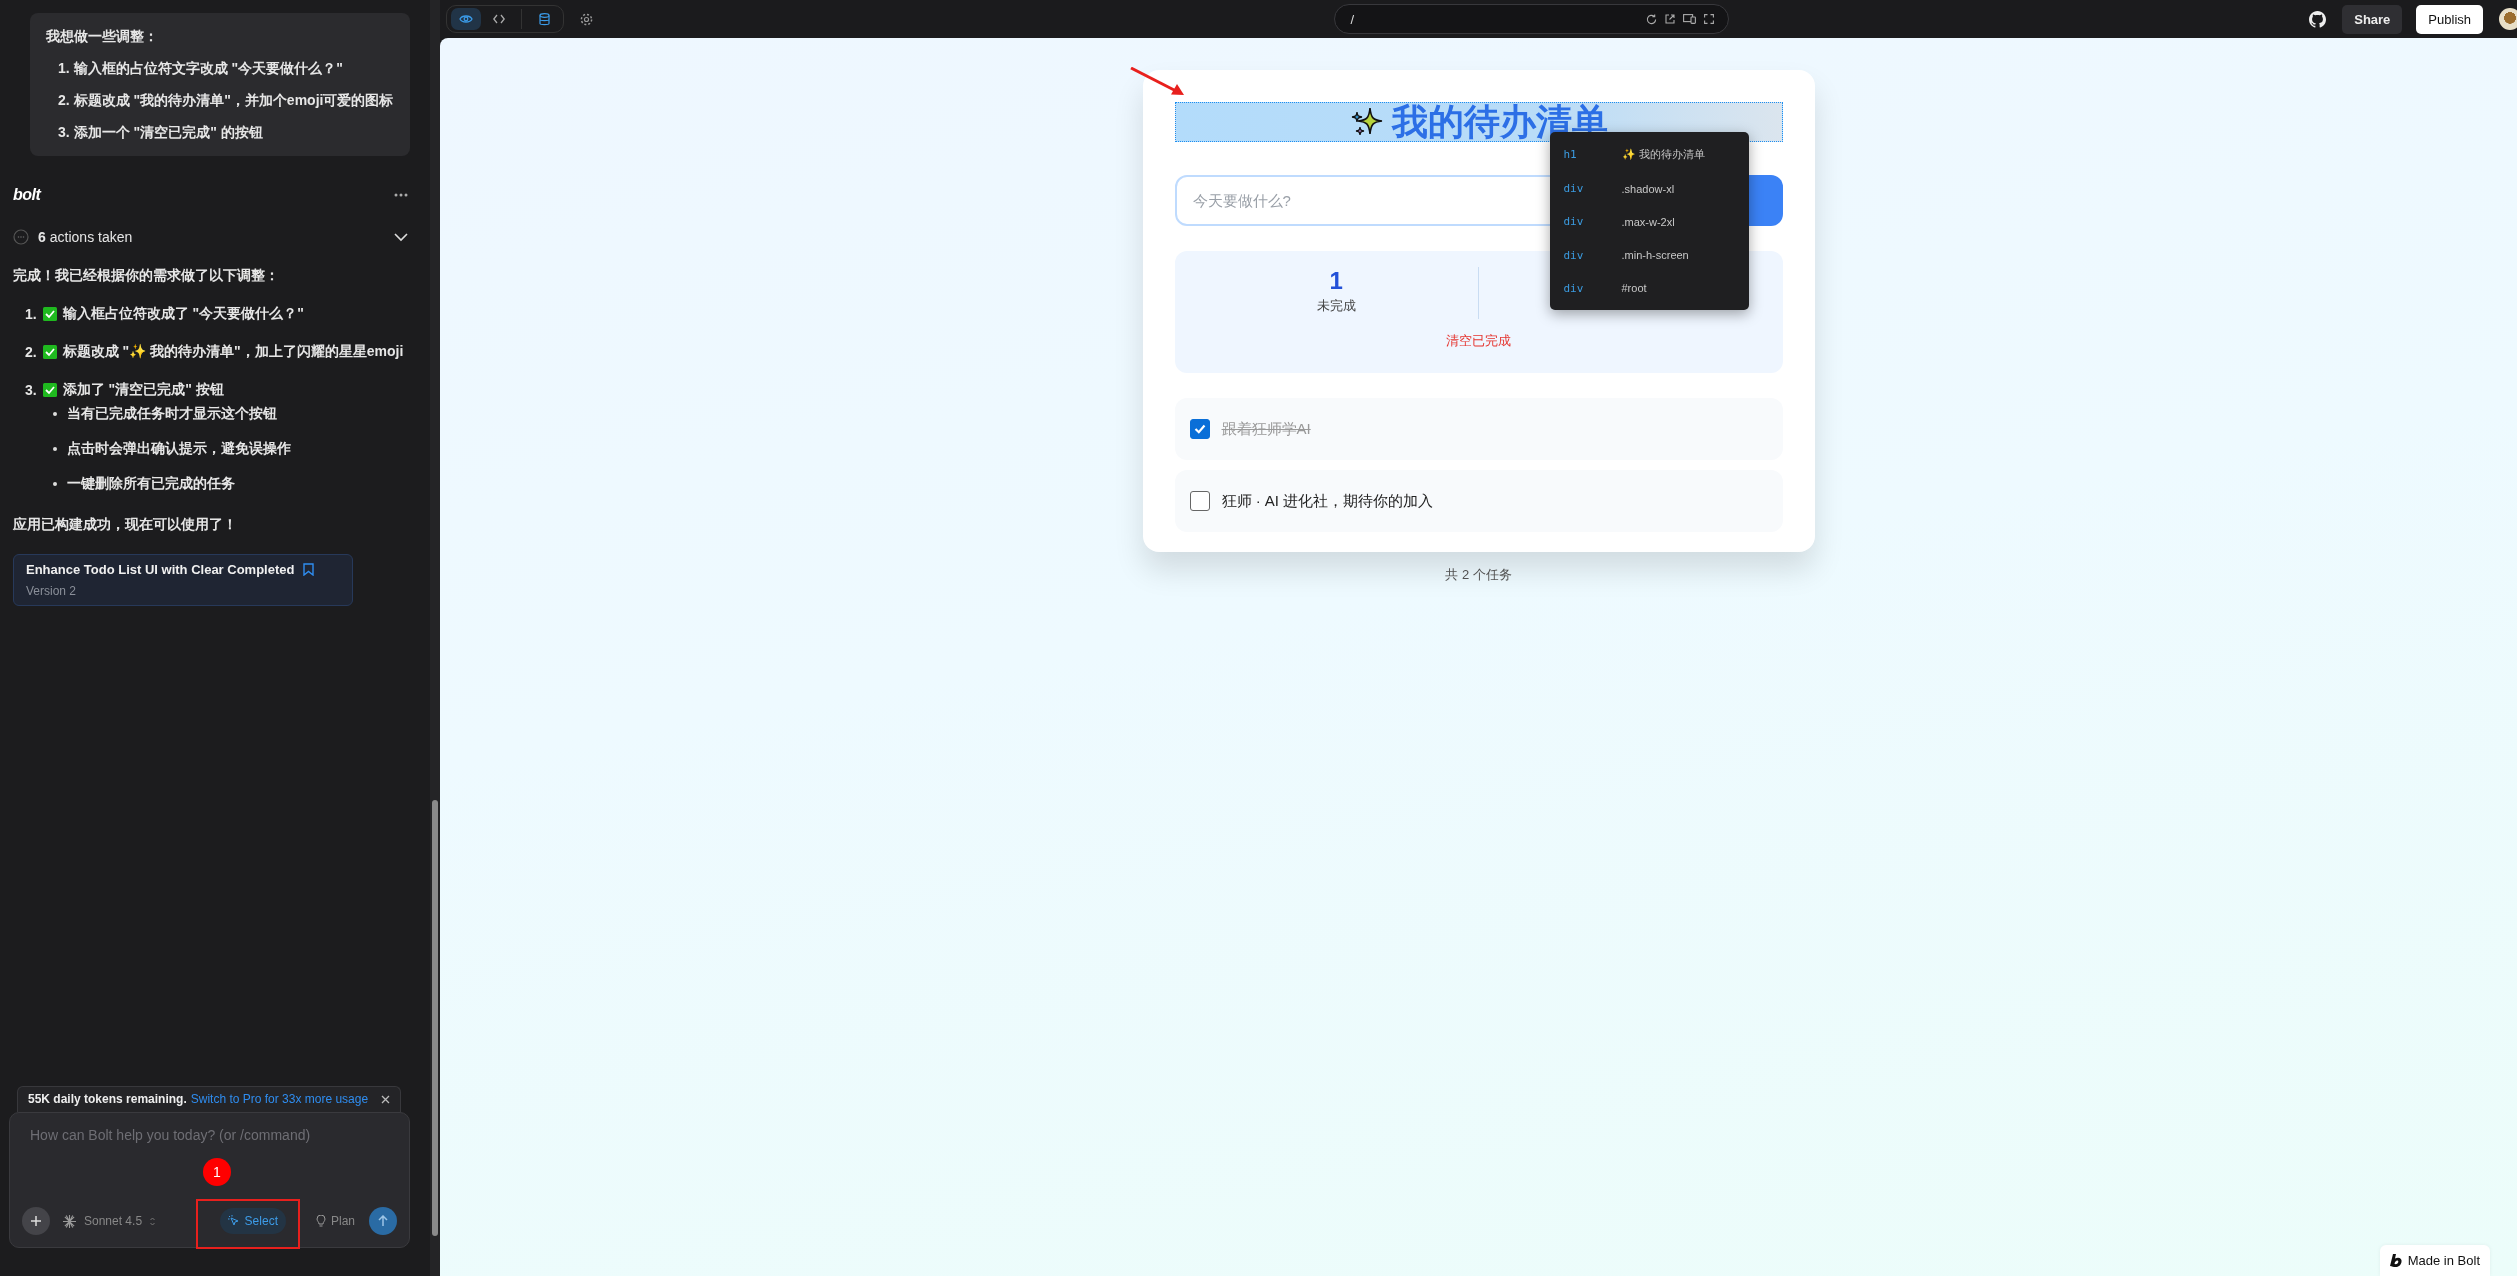  I want to click on arrow-up-icon, so click(383, 1221).